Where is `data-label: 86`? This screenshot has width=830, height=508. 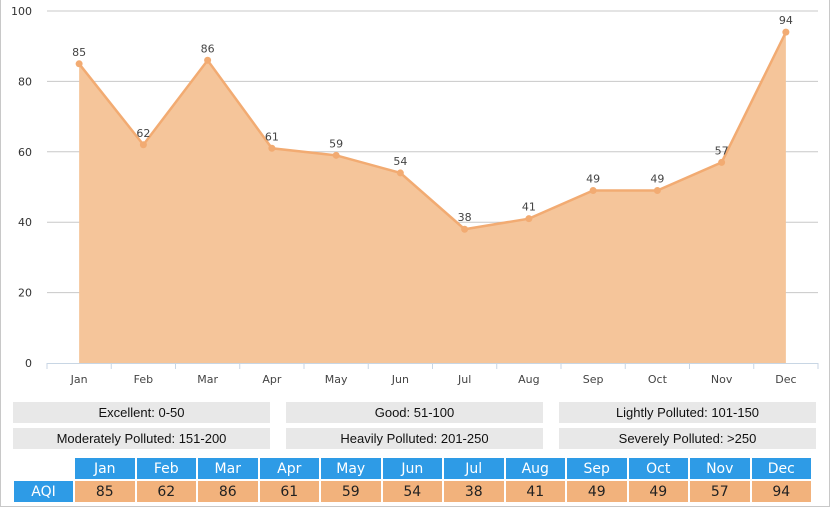 data-label: 86 is located at coordinates (208, 48).